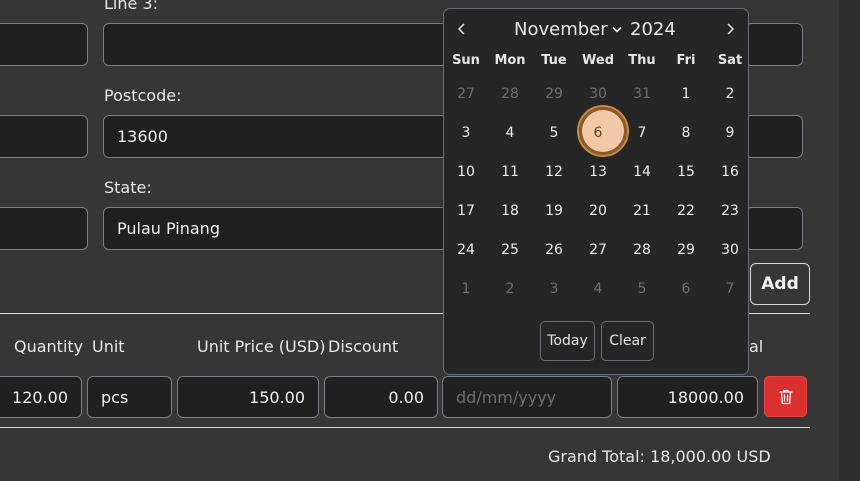  What do you see at coordinates (510, 172) in the screenshot?
I see `calendar-day: 11` at bounding box center [510, 172].